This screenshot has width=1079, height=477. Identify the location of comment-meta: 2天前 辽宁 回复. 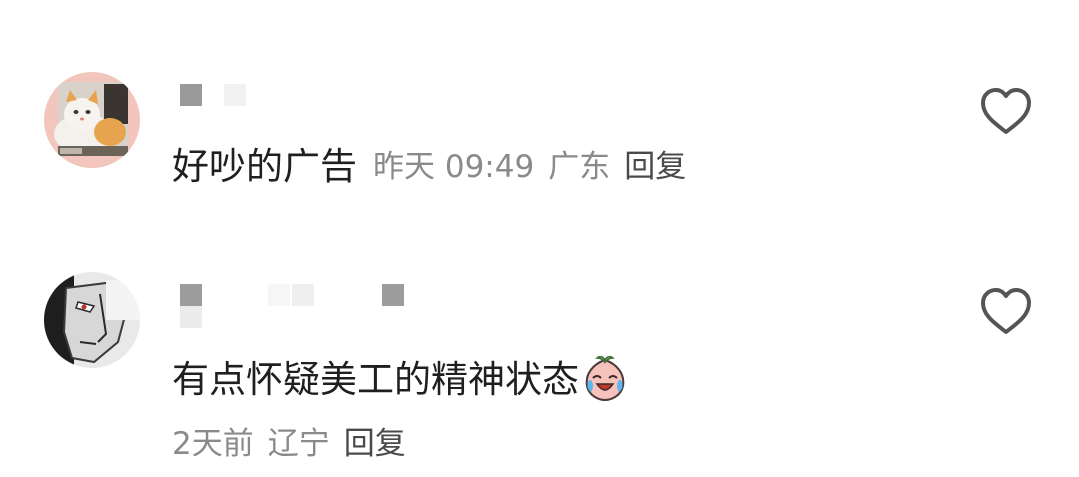
(289, 440).